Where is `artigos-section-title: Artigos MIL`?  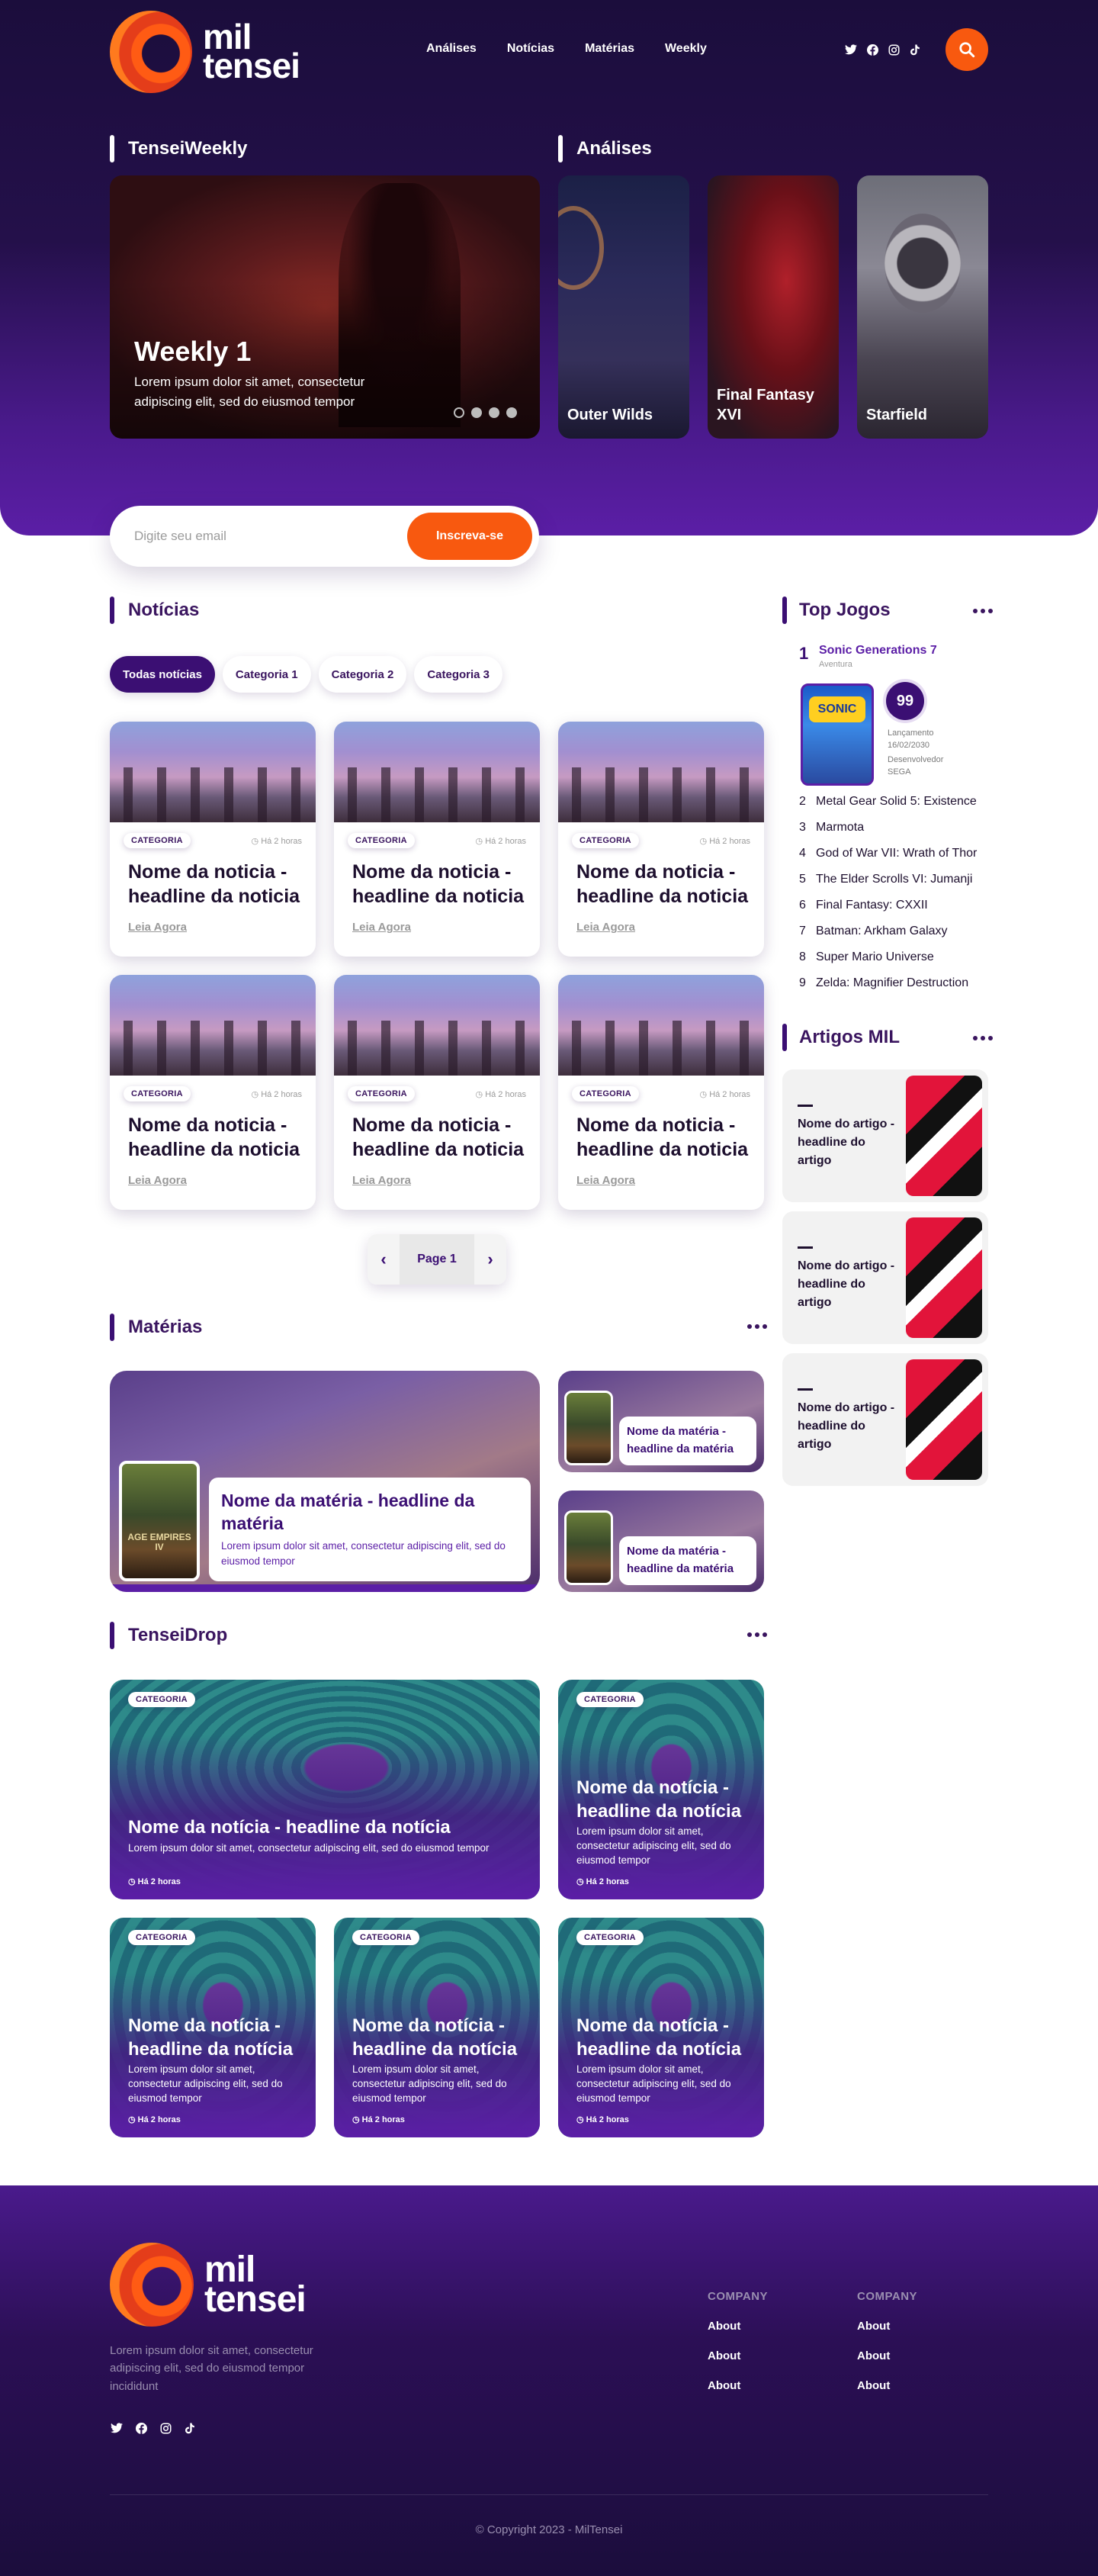
artigos-section-title: Artigos MIL is located at coordinates (841, 1037).